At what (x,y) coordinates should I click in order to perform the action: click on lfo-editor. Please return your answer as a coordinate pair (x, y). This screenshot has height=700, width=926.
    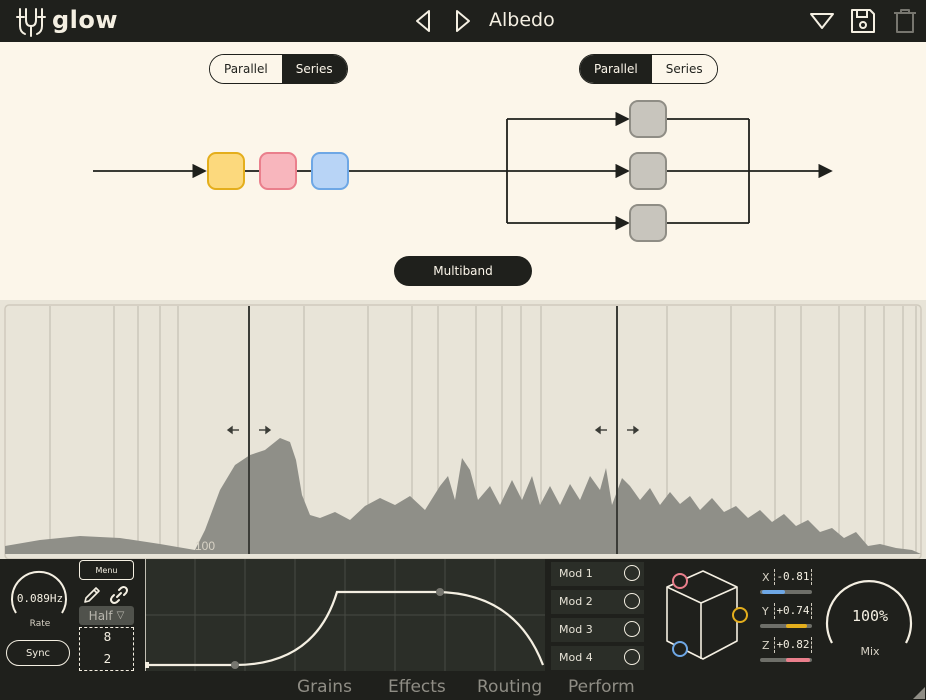
    Looking at the image, I should click on (345, 615).